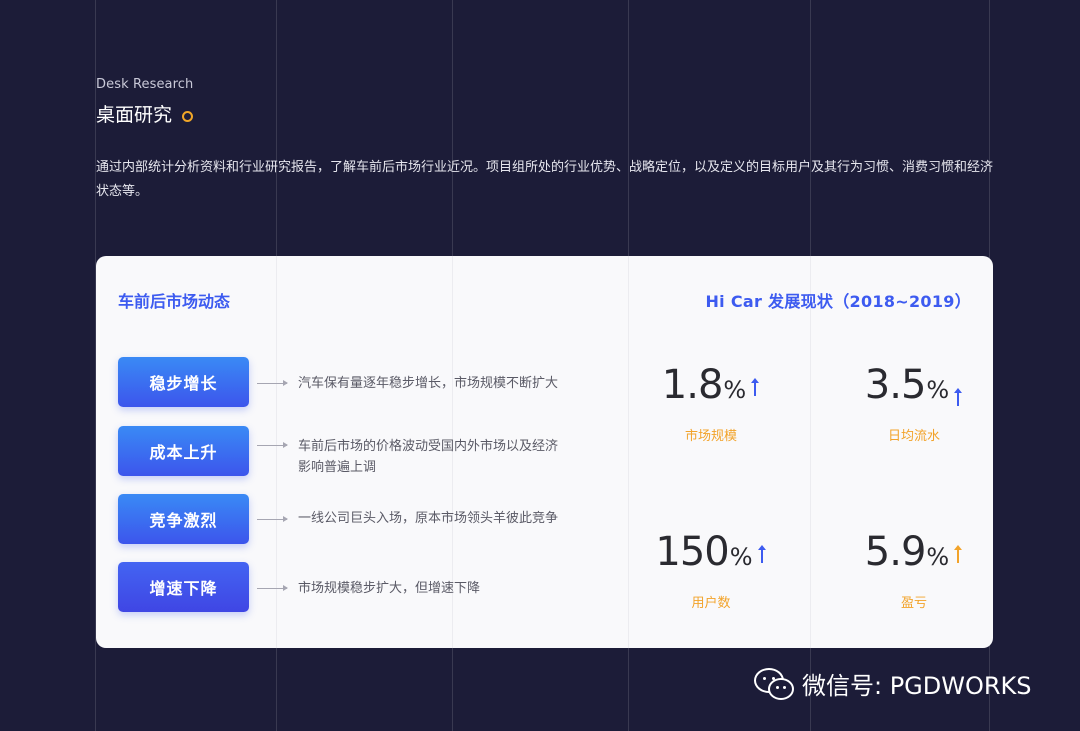 This screenshot has height=731, width=1080. I want to click on market-dynamics-title: 车前后市场动态, so click(174, 301).